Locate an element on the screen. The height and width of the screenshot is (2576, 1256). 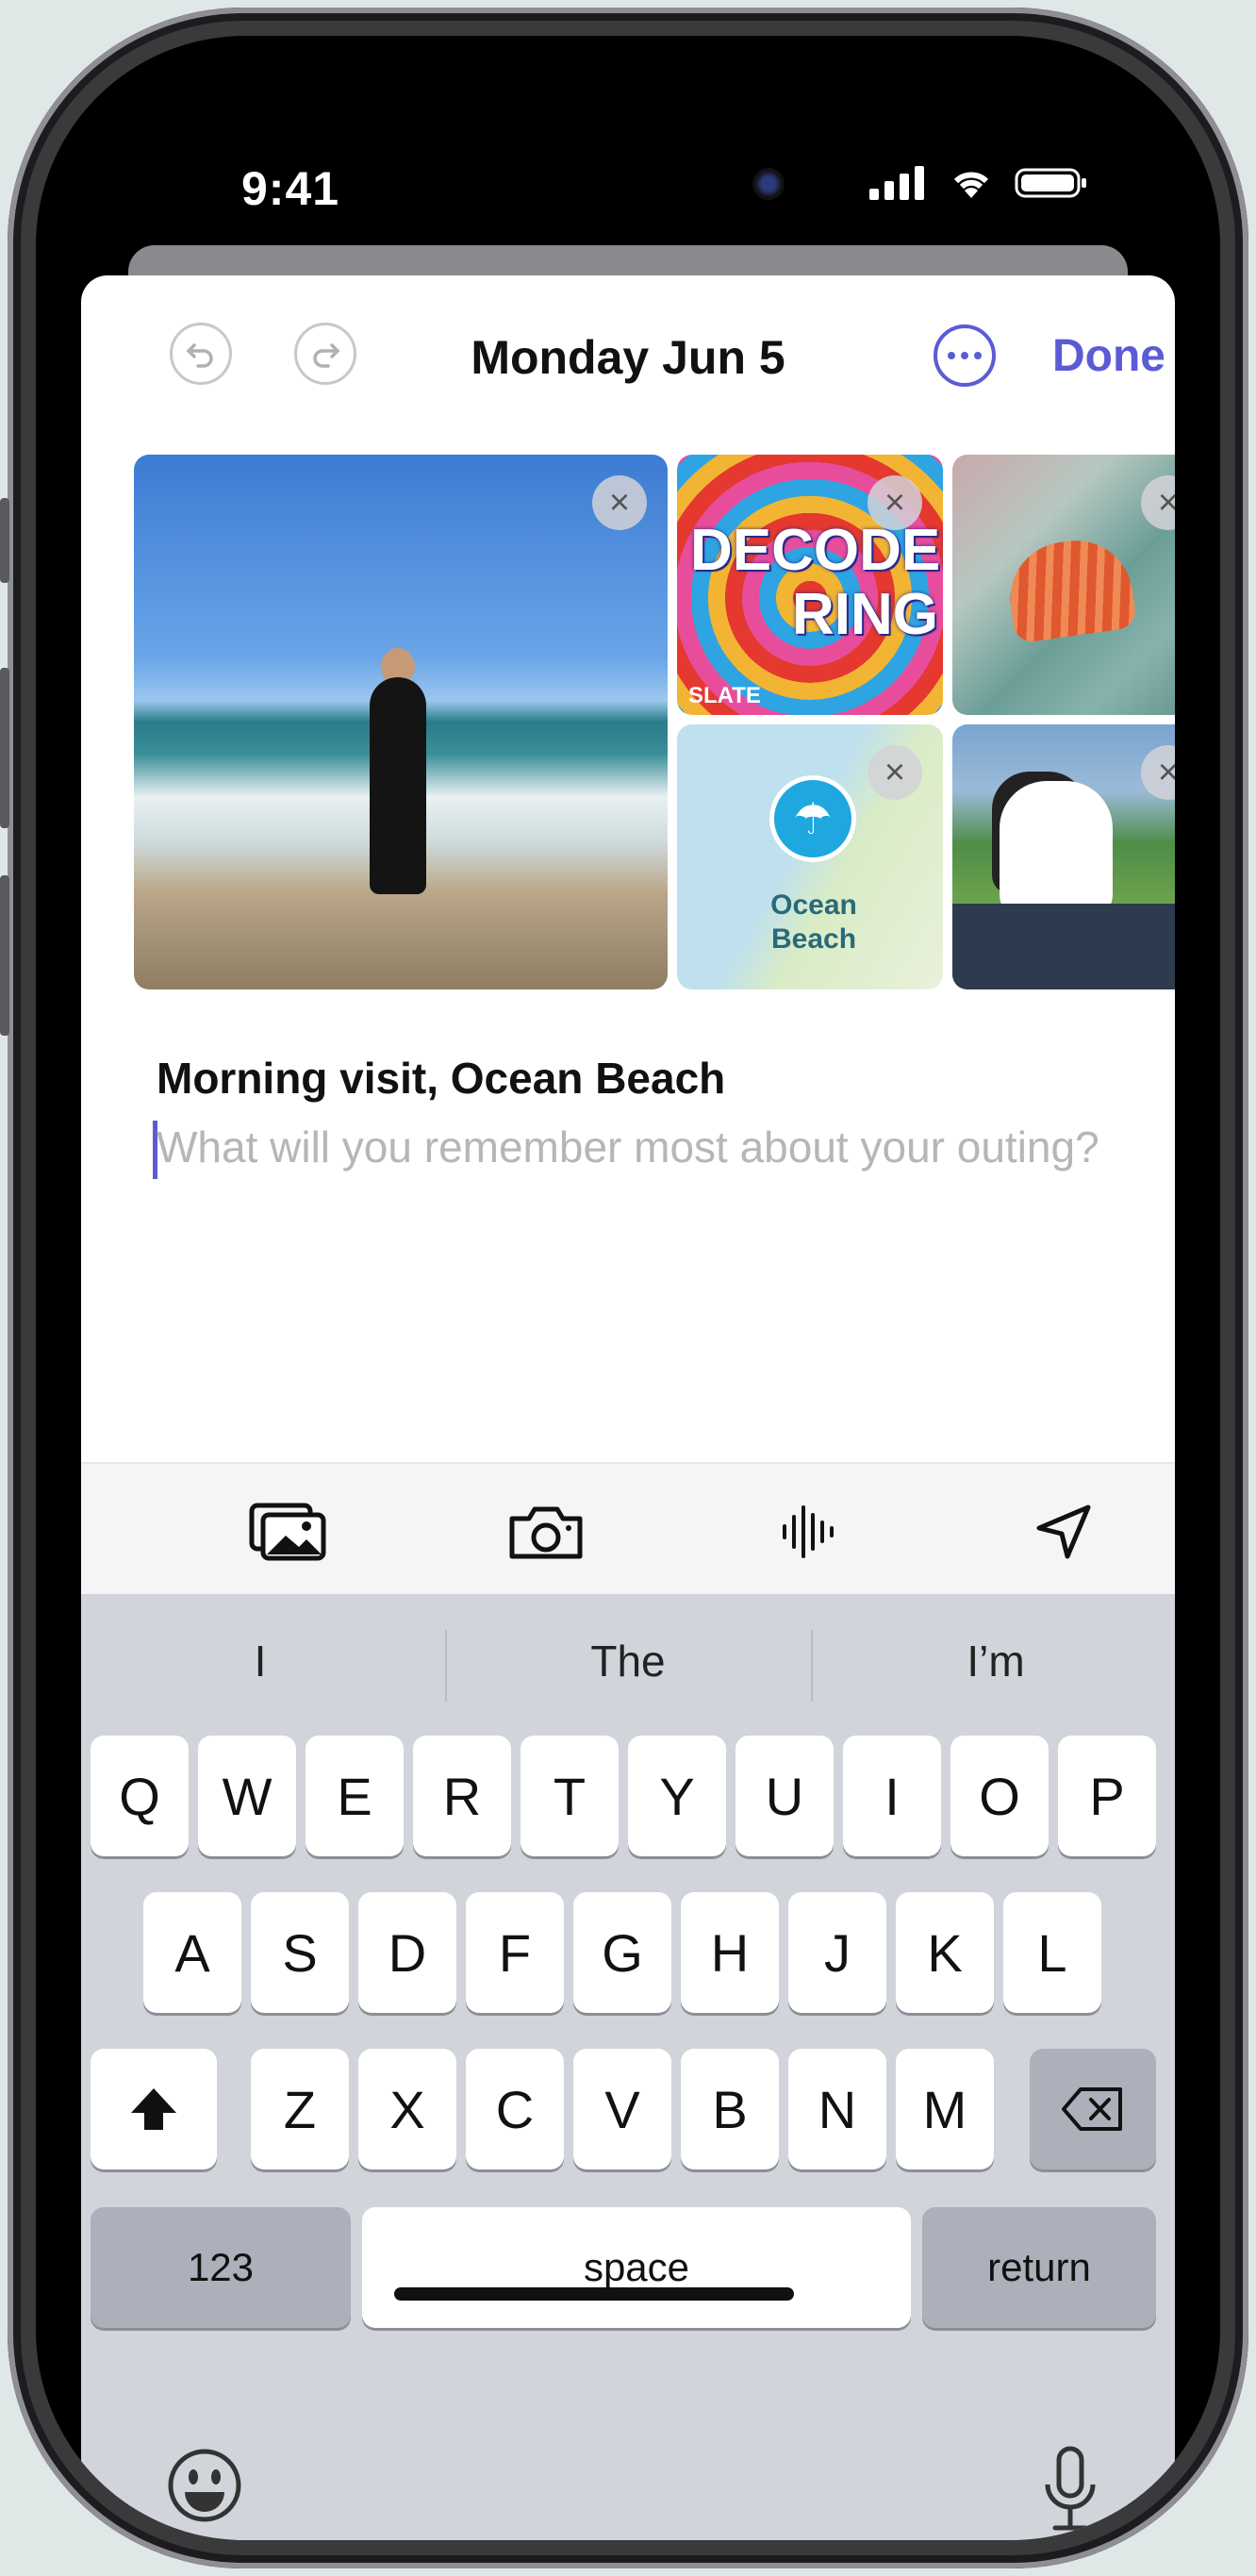
delete-key is located at coordinates (1093, 2109).